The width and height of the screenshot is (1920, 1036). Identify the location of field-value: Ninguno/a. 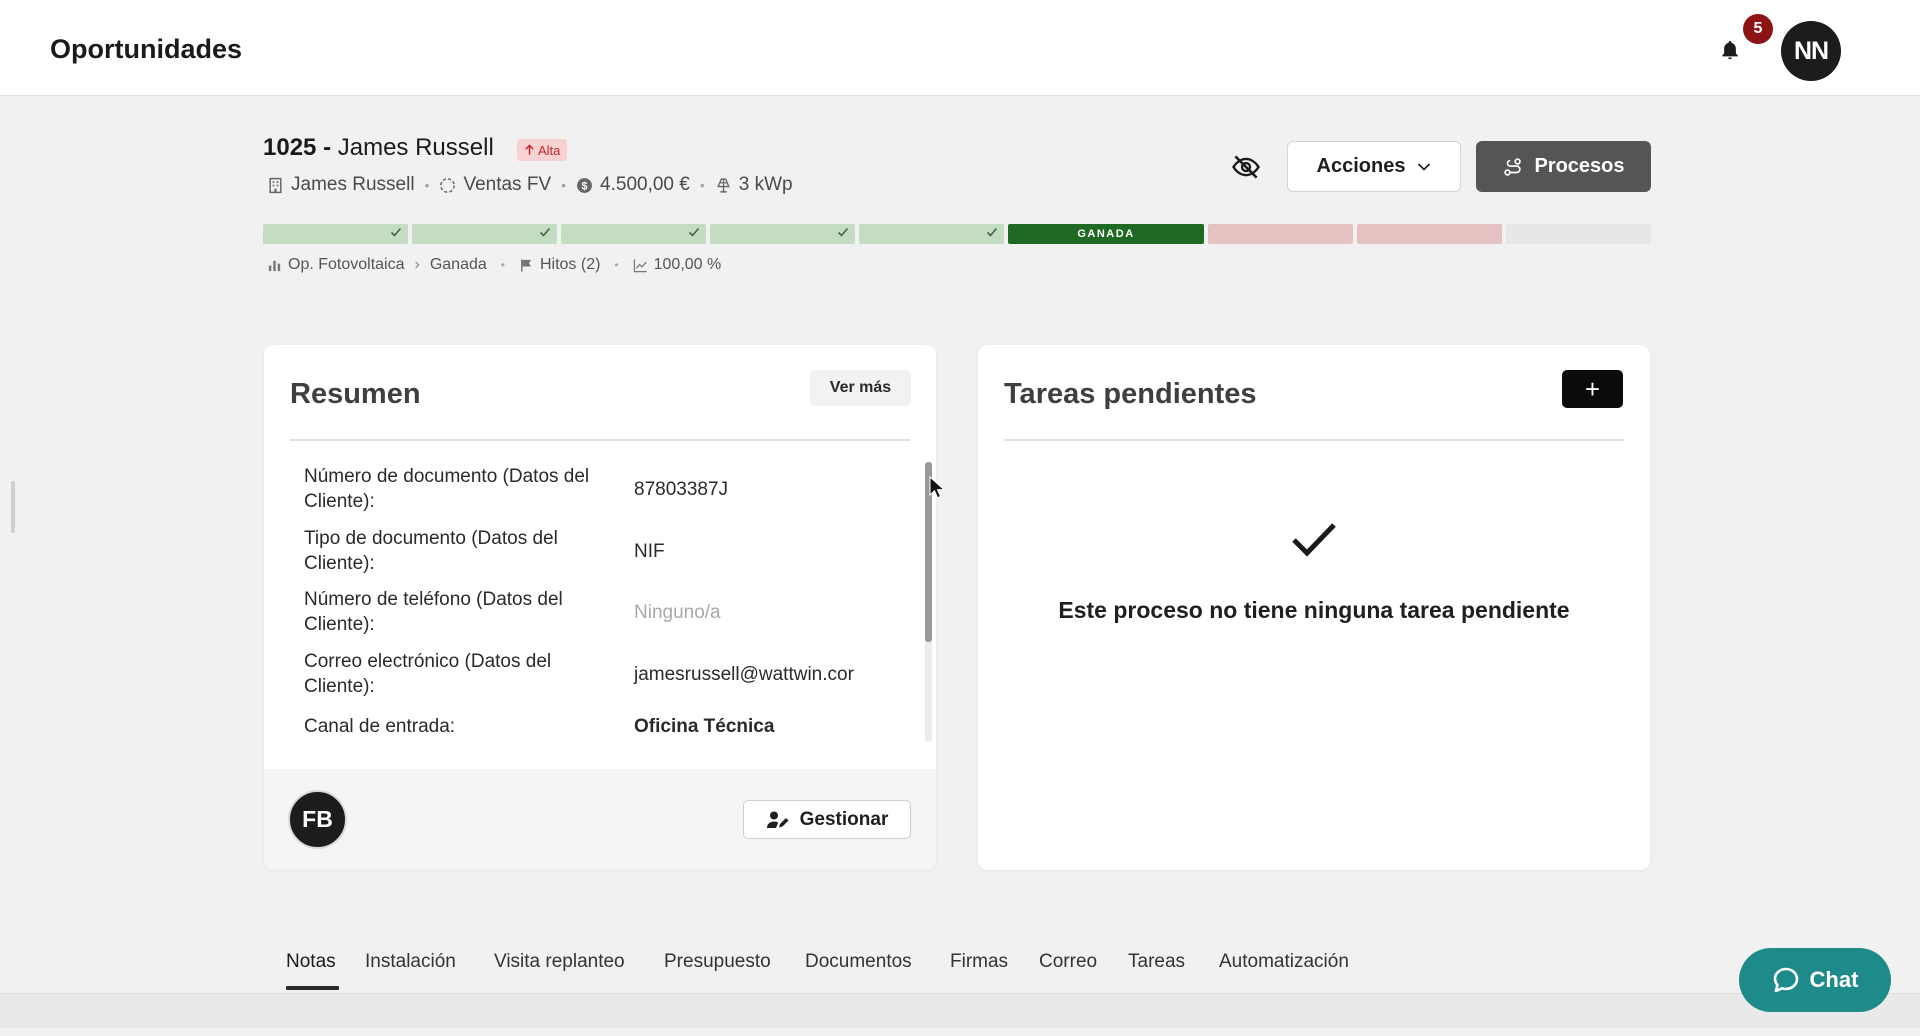
(677, 612).